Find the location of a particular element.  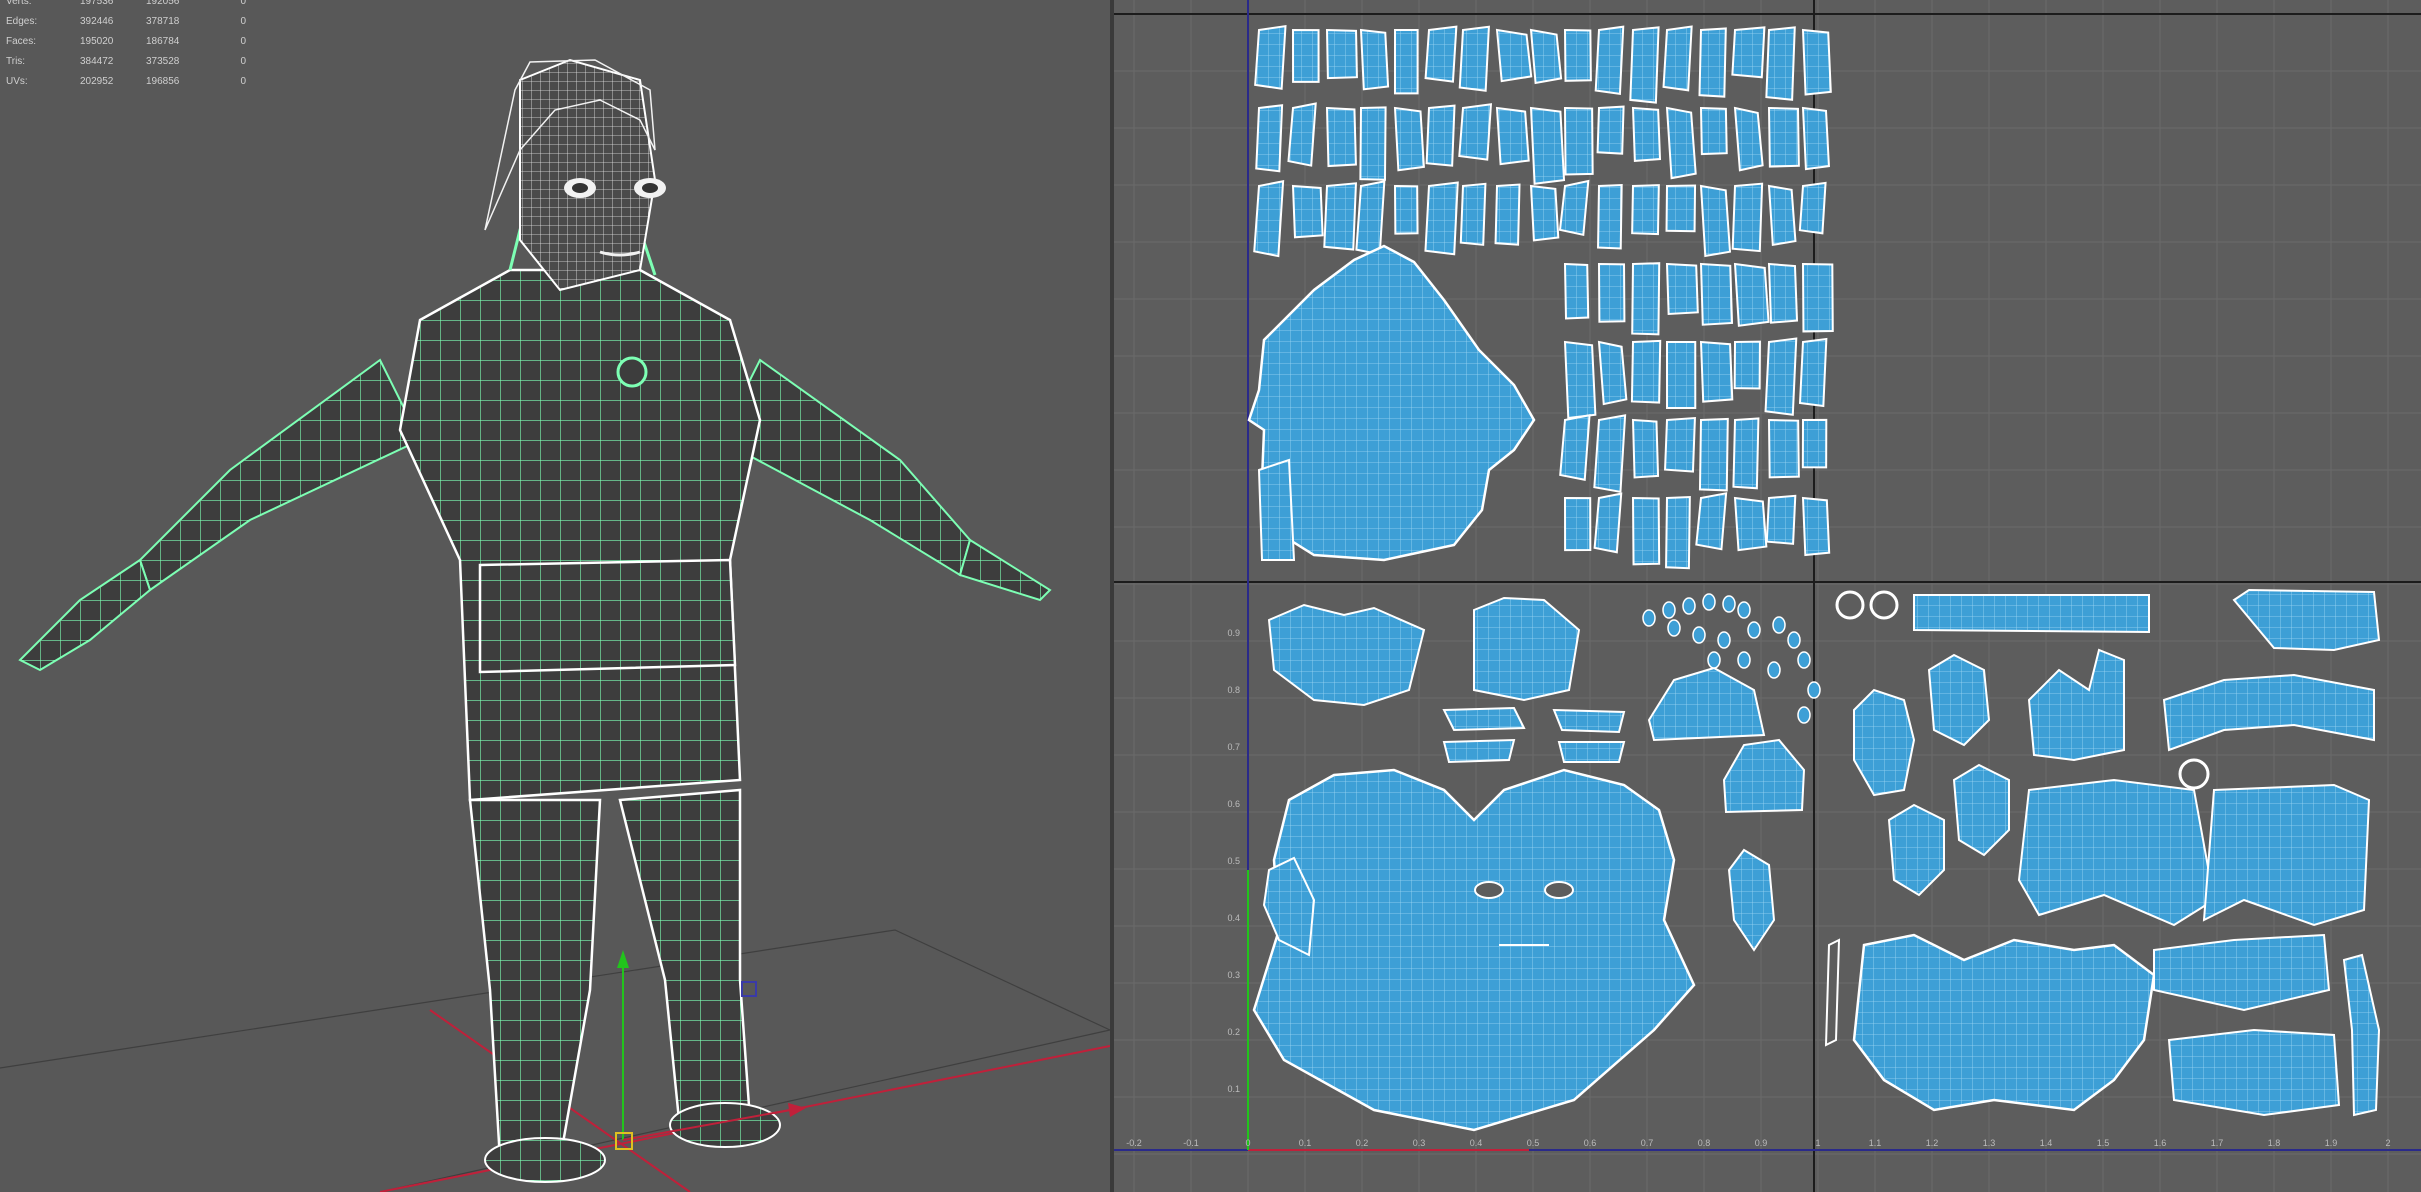

uv-shell-ear-right is located at coordinates (1751, 900).